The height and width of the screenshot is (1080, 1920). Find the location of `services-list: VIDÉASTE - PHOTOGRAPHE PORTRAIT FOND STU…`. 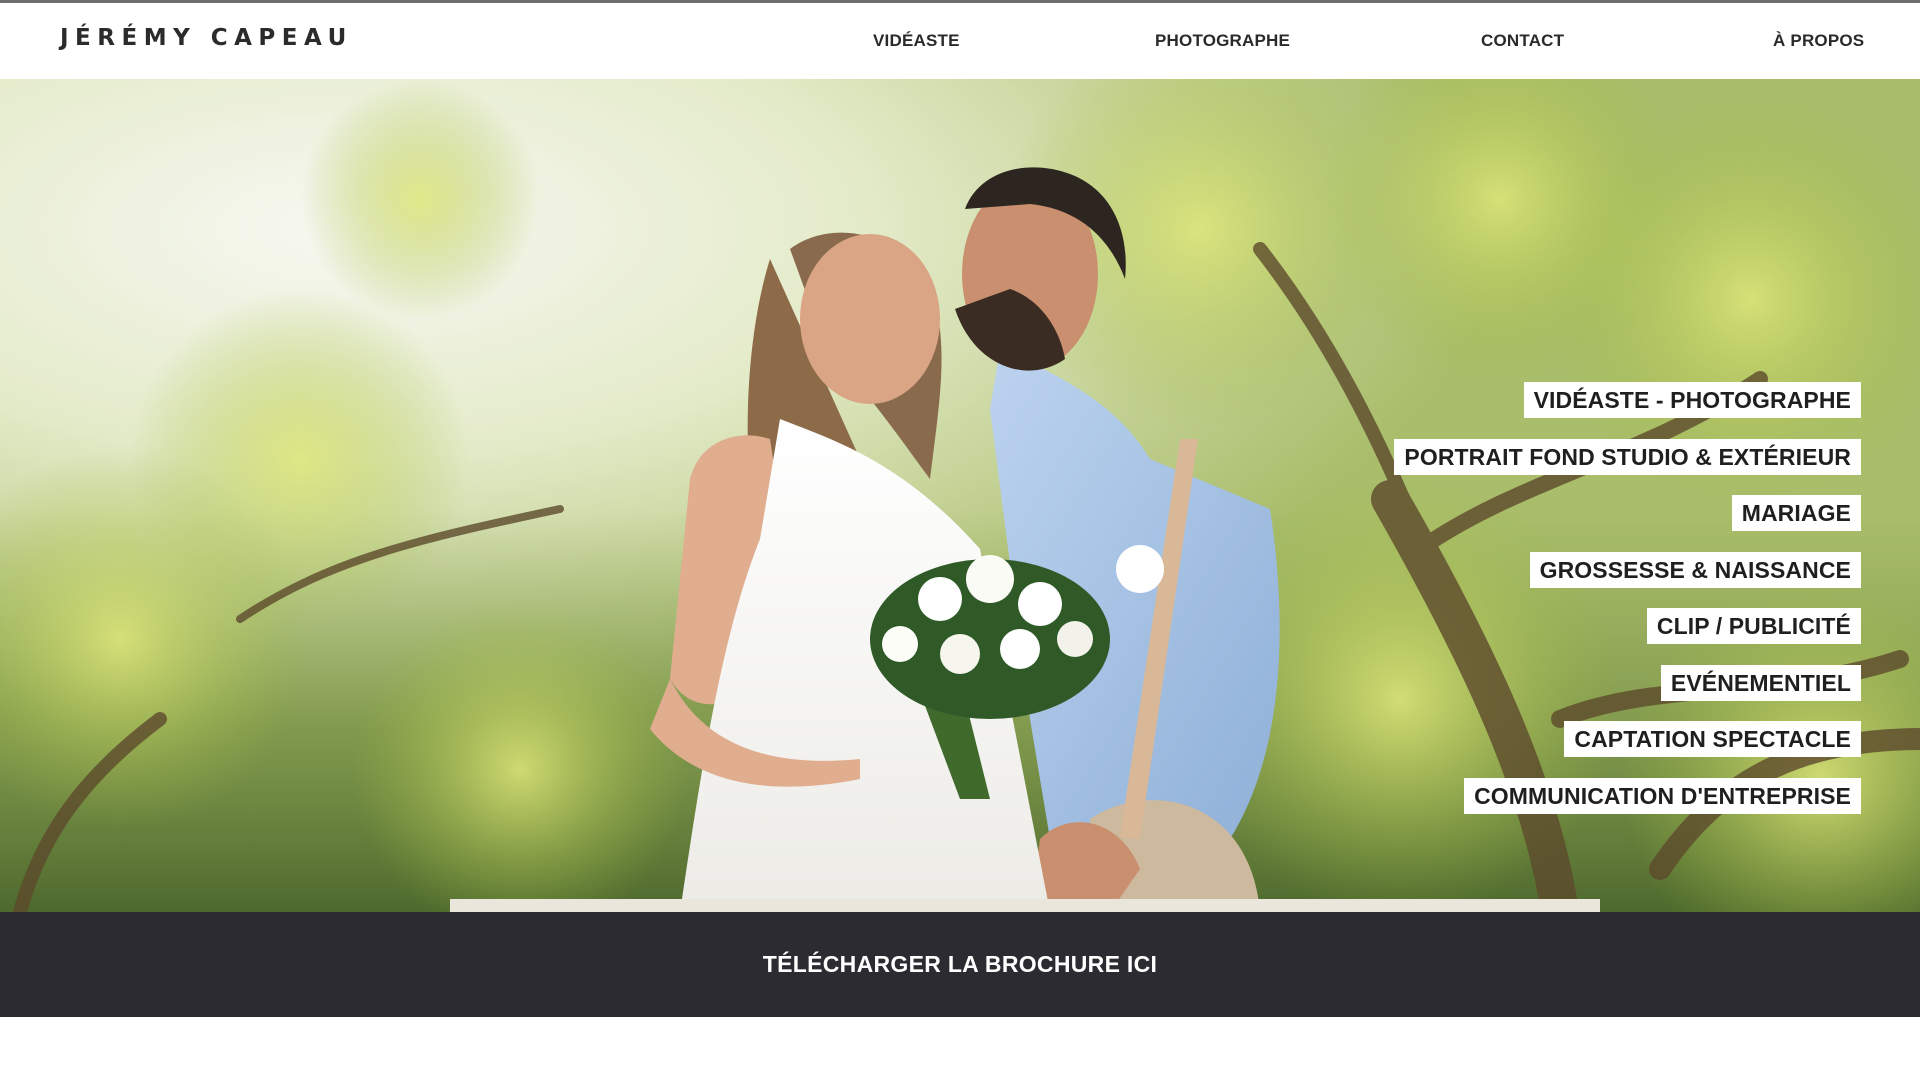

services-list: VIDÉASTE - PHOTOGRAPHE PORTRAIT FOND STU… is located at coordinates (1627, 608).